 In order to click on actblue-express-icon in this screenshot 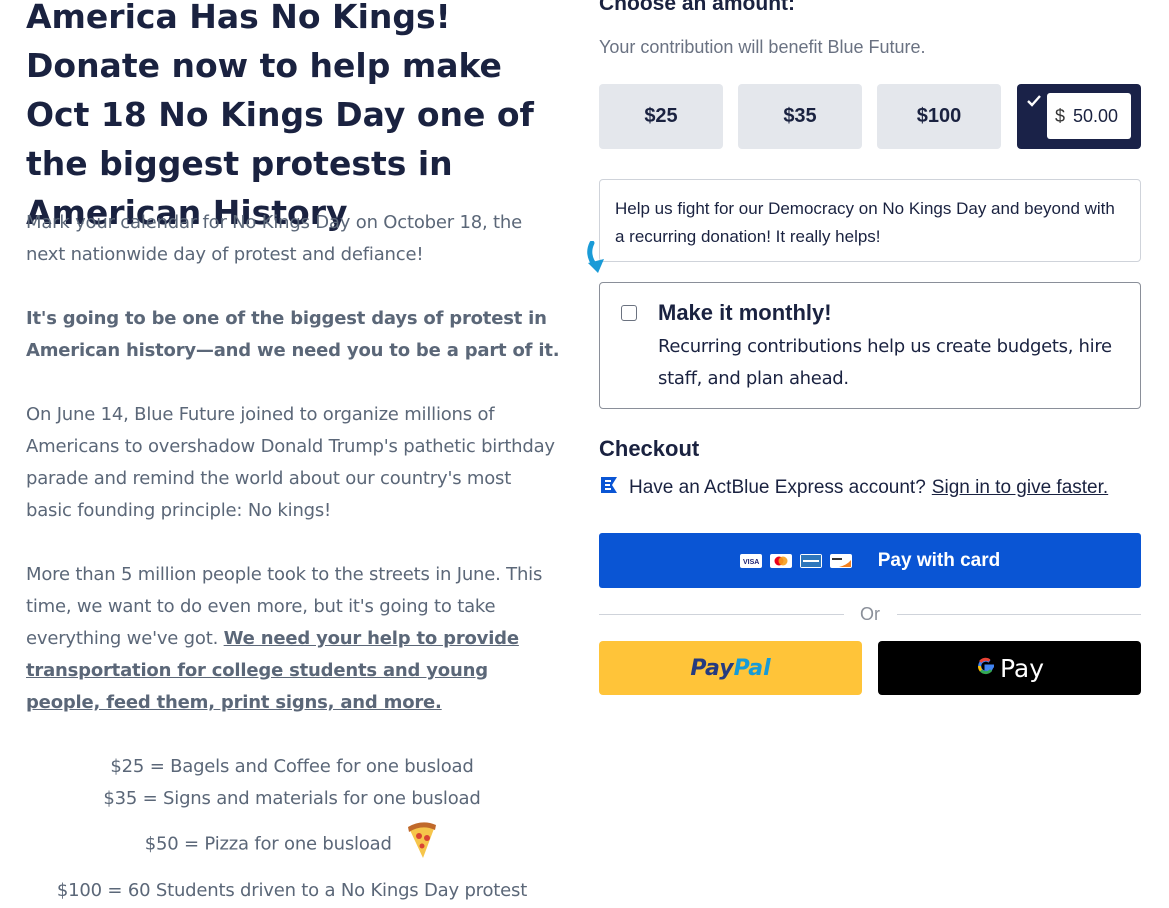, I will do `click(609, 488)`.